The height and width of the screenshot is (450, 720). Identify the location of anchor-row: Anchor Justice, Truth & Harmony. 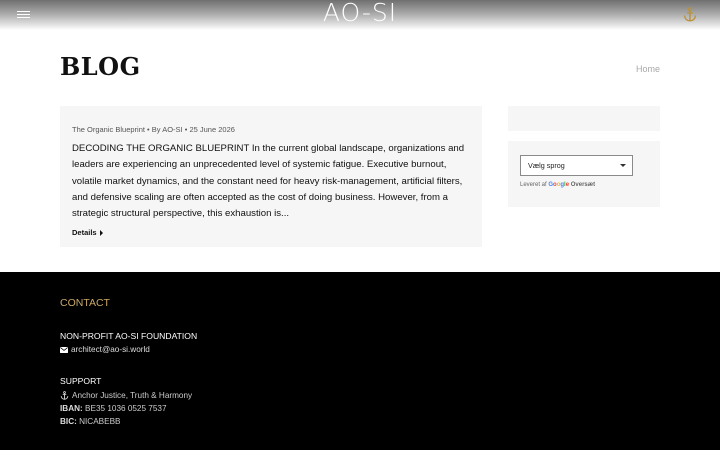
(126, 395).